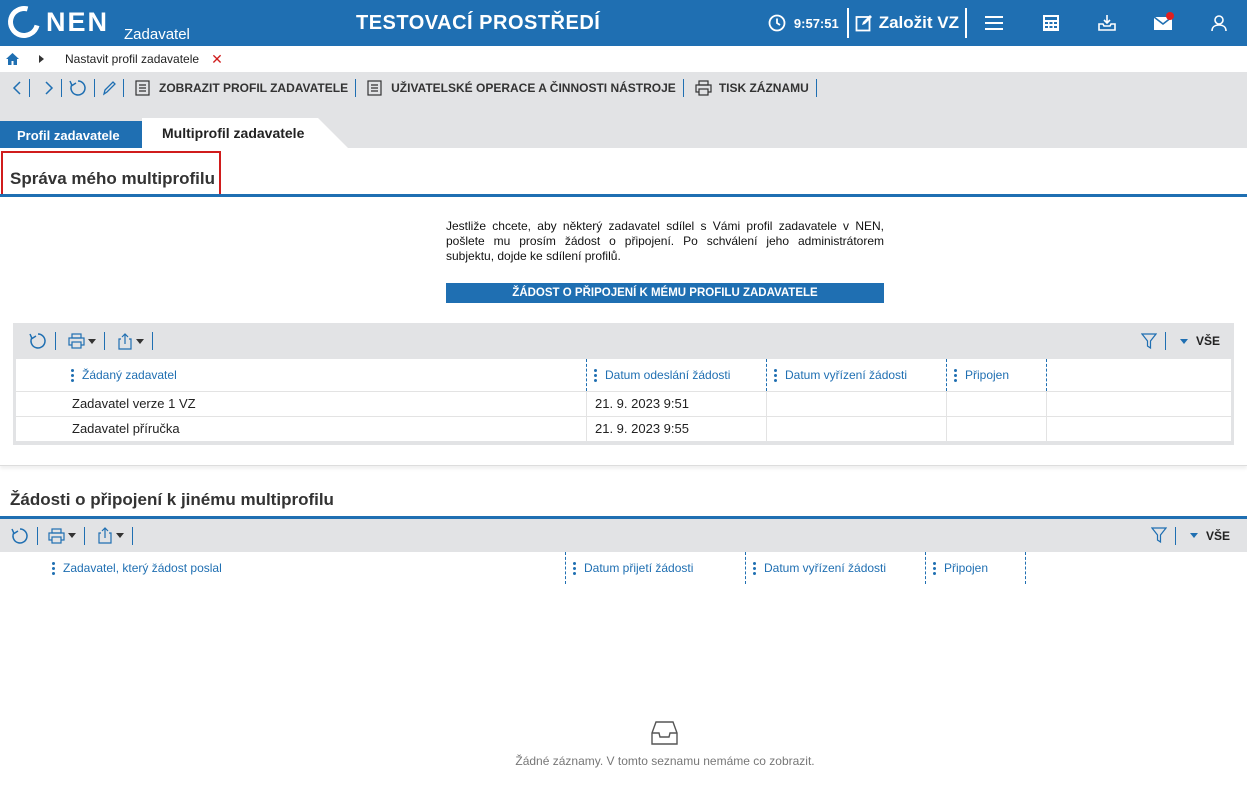 The height and width of the screenshot is (798, 1247). Describe the element at coordinates (677, 429) in the screenshot. I see `table-cell: 21. 9. 2023 9:55` at that location.